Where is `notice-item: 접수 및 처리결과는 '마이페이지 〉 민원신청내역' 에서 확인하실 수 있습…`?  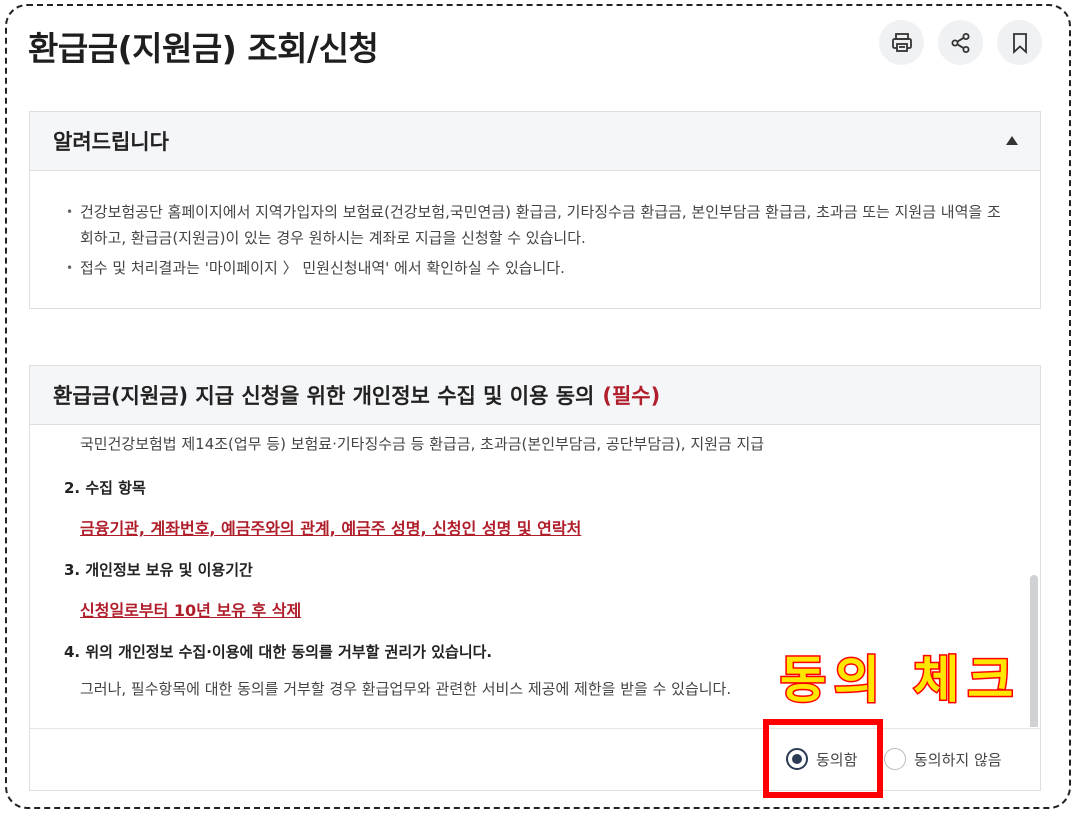
notice-item: 접수 및 처리결과는 '마이페이지 〉 민원신청내역' 에서 확인하실 수 있습… is located at coordinates (538, 268).